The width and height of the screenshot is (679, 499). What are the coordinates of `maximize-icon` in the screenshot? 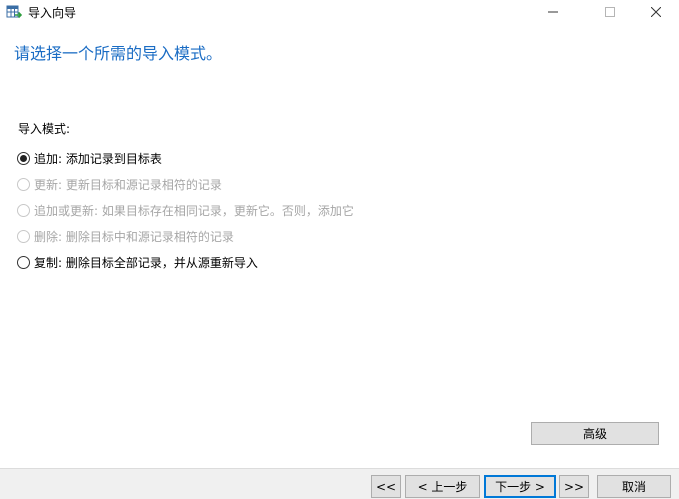 It's located at (610, 13).